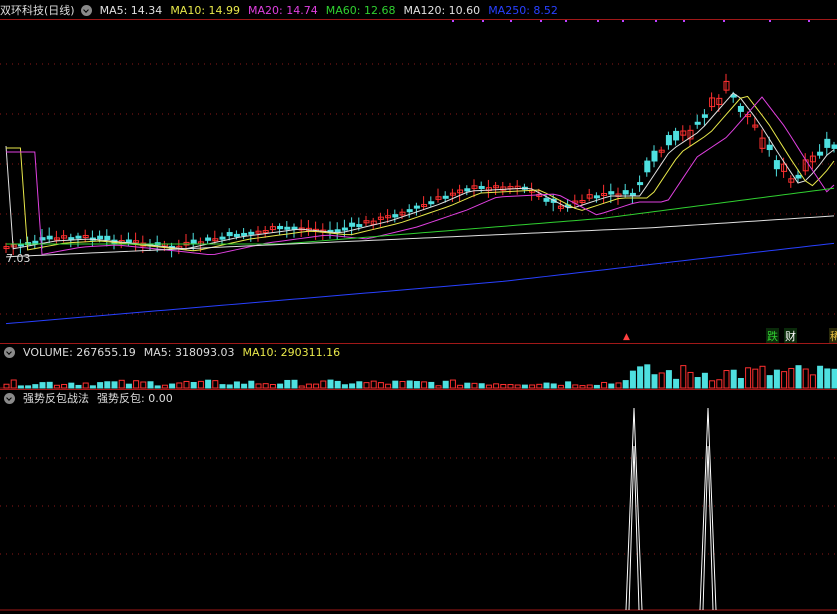 This screenshot has height=614, width=837. What do you see at coordinates (205, 10) in the screenshot?
I see `ma-legend-item: MA10: 14.99` at bounding box center [205, 10].